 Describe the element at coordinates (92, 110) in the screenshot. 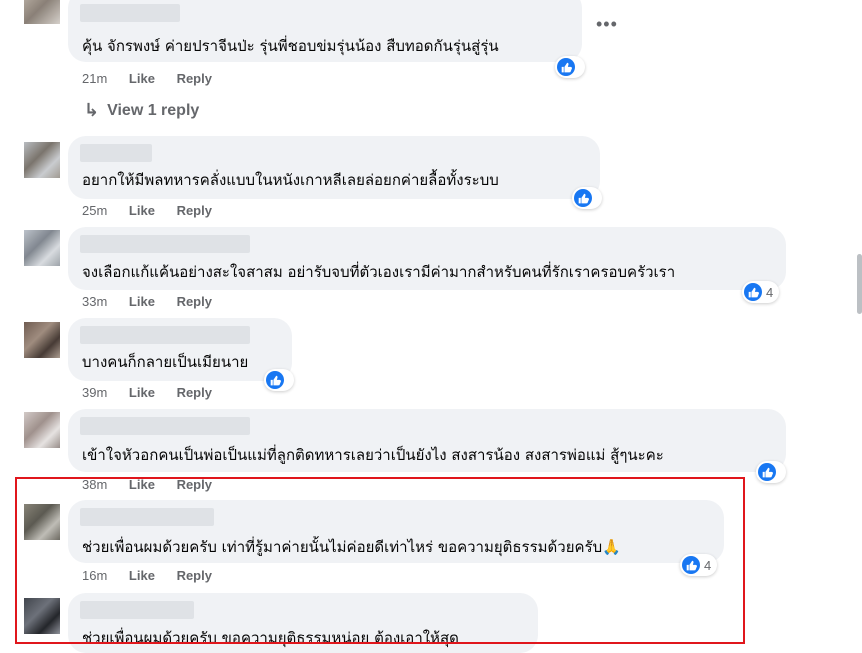

I see `reply-arrow-icon: ↳` at that location.